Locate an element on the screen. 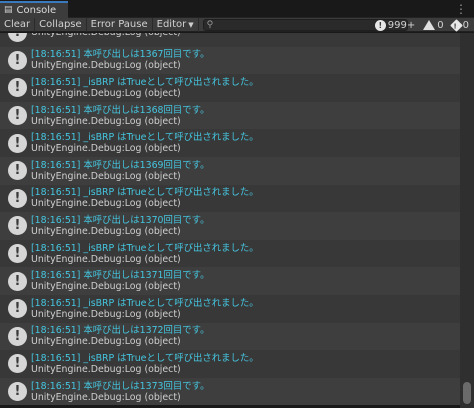 The image size is (474, 408). more-options-icon: ⋮ is located at coordinates (461, 9).